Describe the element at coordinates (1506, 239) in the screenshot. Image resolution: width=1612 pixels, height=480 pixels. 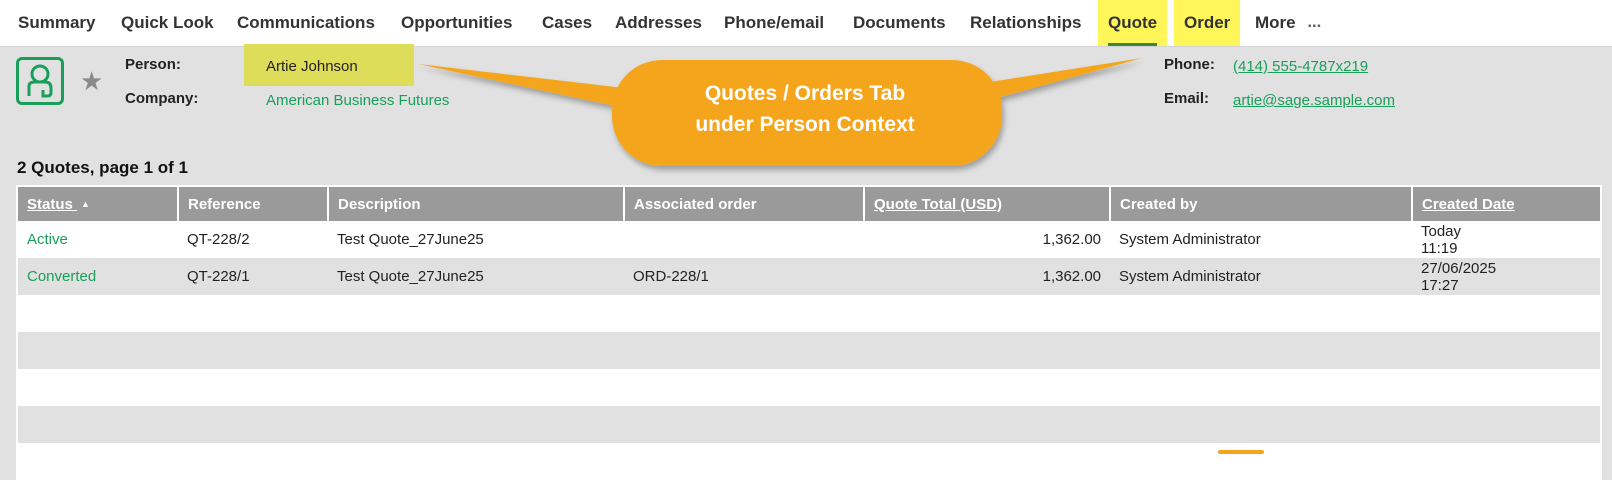
I see `cell-created-date: Today 11:19` at that location.